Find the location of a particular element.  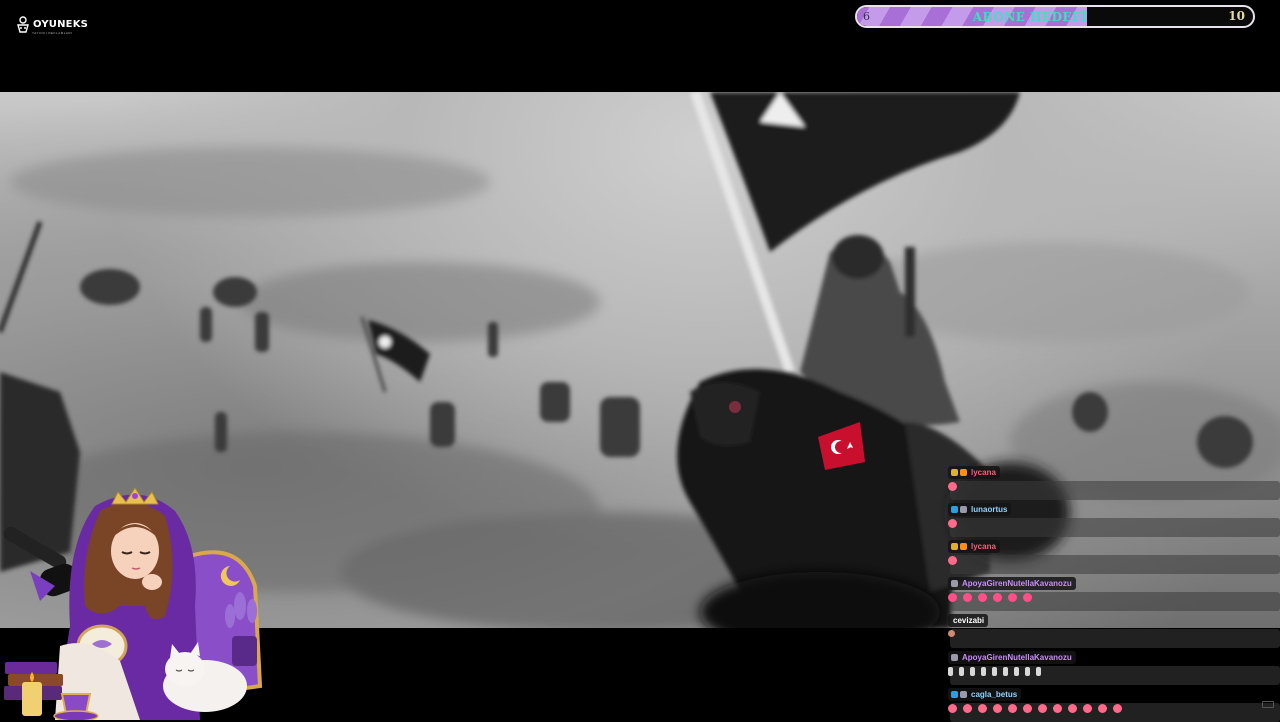

goal-title: ABONE HEDEFİ is located at coordinates (1030, 17).